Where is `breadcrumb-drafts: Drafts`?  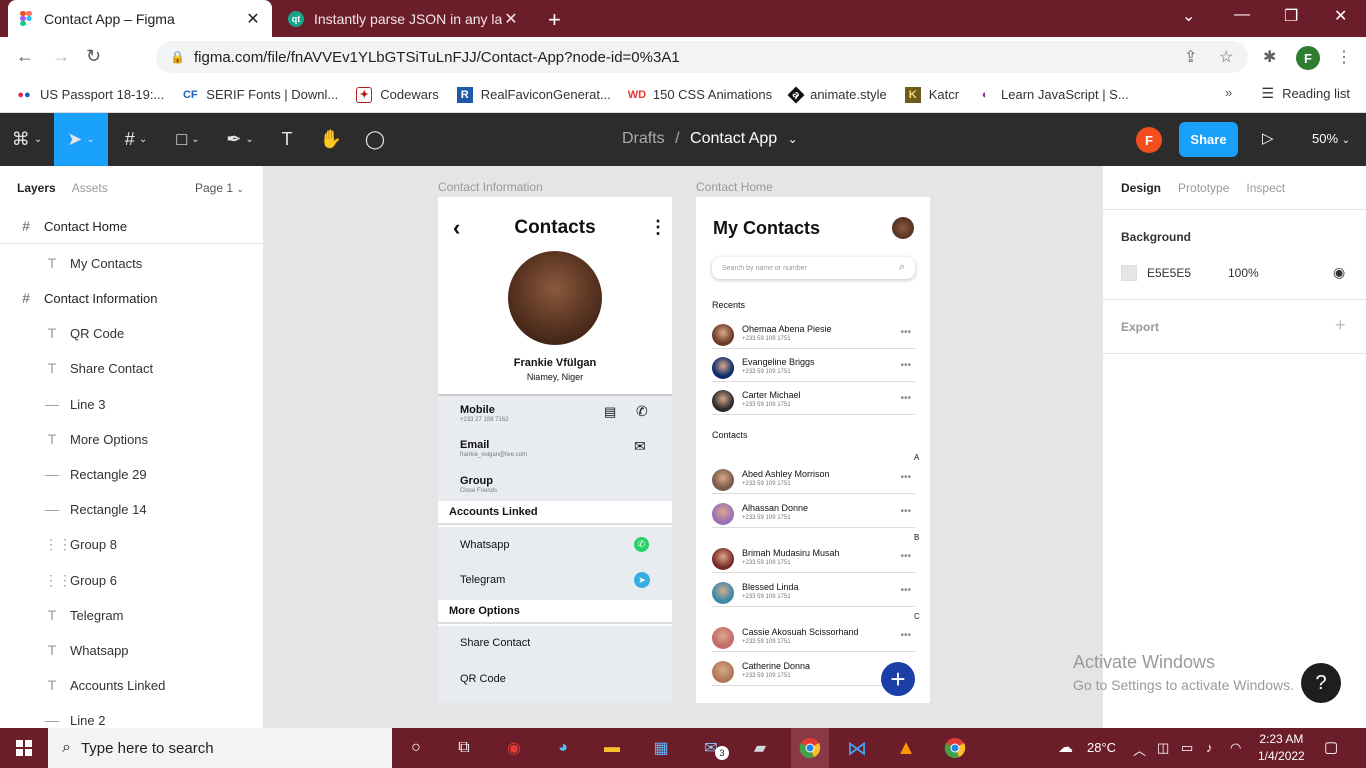 breadcrumb-drafts: Drafts is located at coordinates (643, 138).